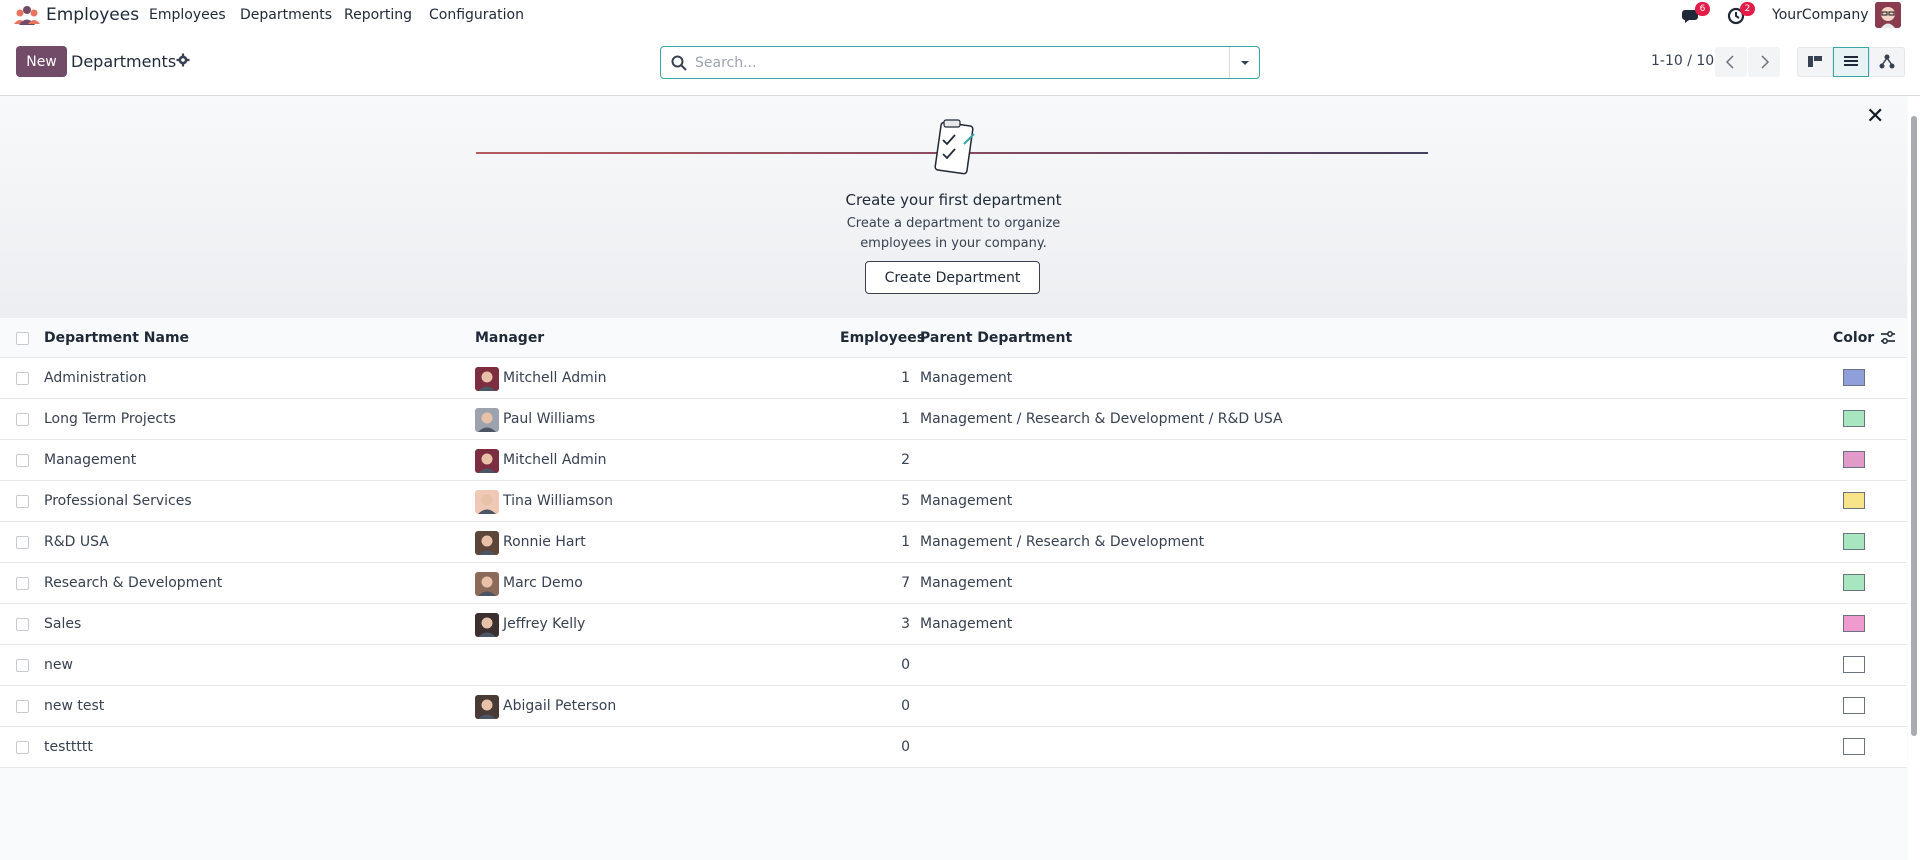 The width and height of the screenshot is (1920, 860). Describe the element at coordinates (378, 15) in the screenshot. I see `menu-reporting: Reporting` at that location.